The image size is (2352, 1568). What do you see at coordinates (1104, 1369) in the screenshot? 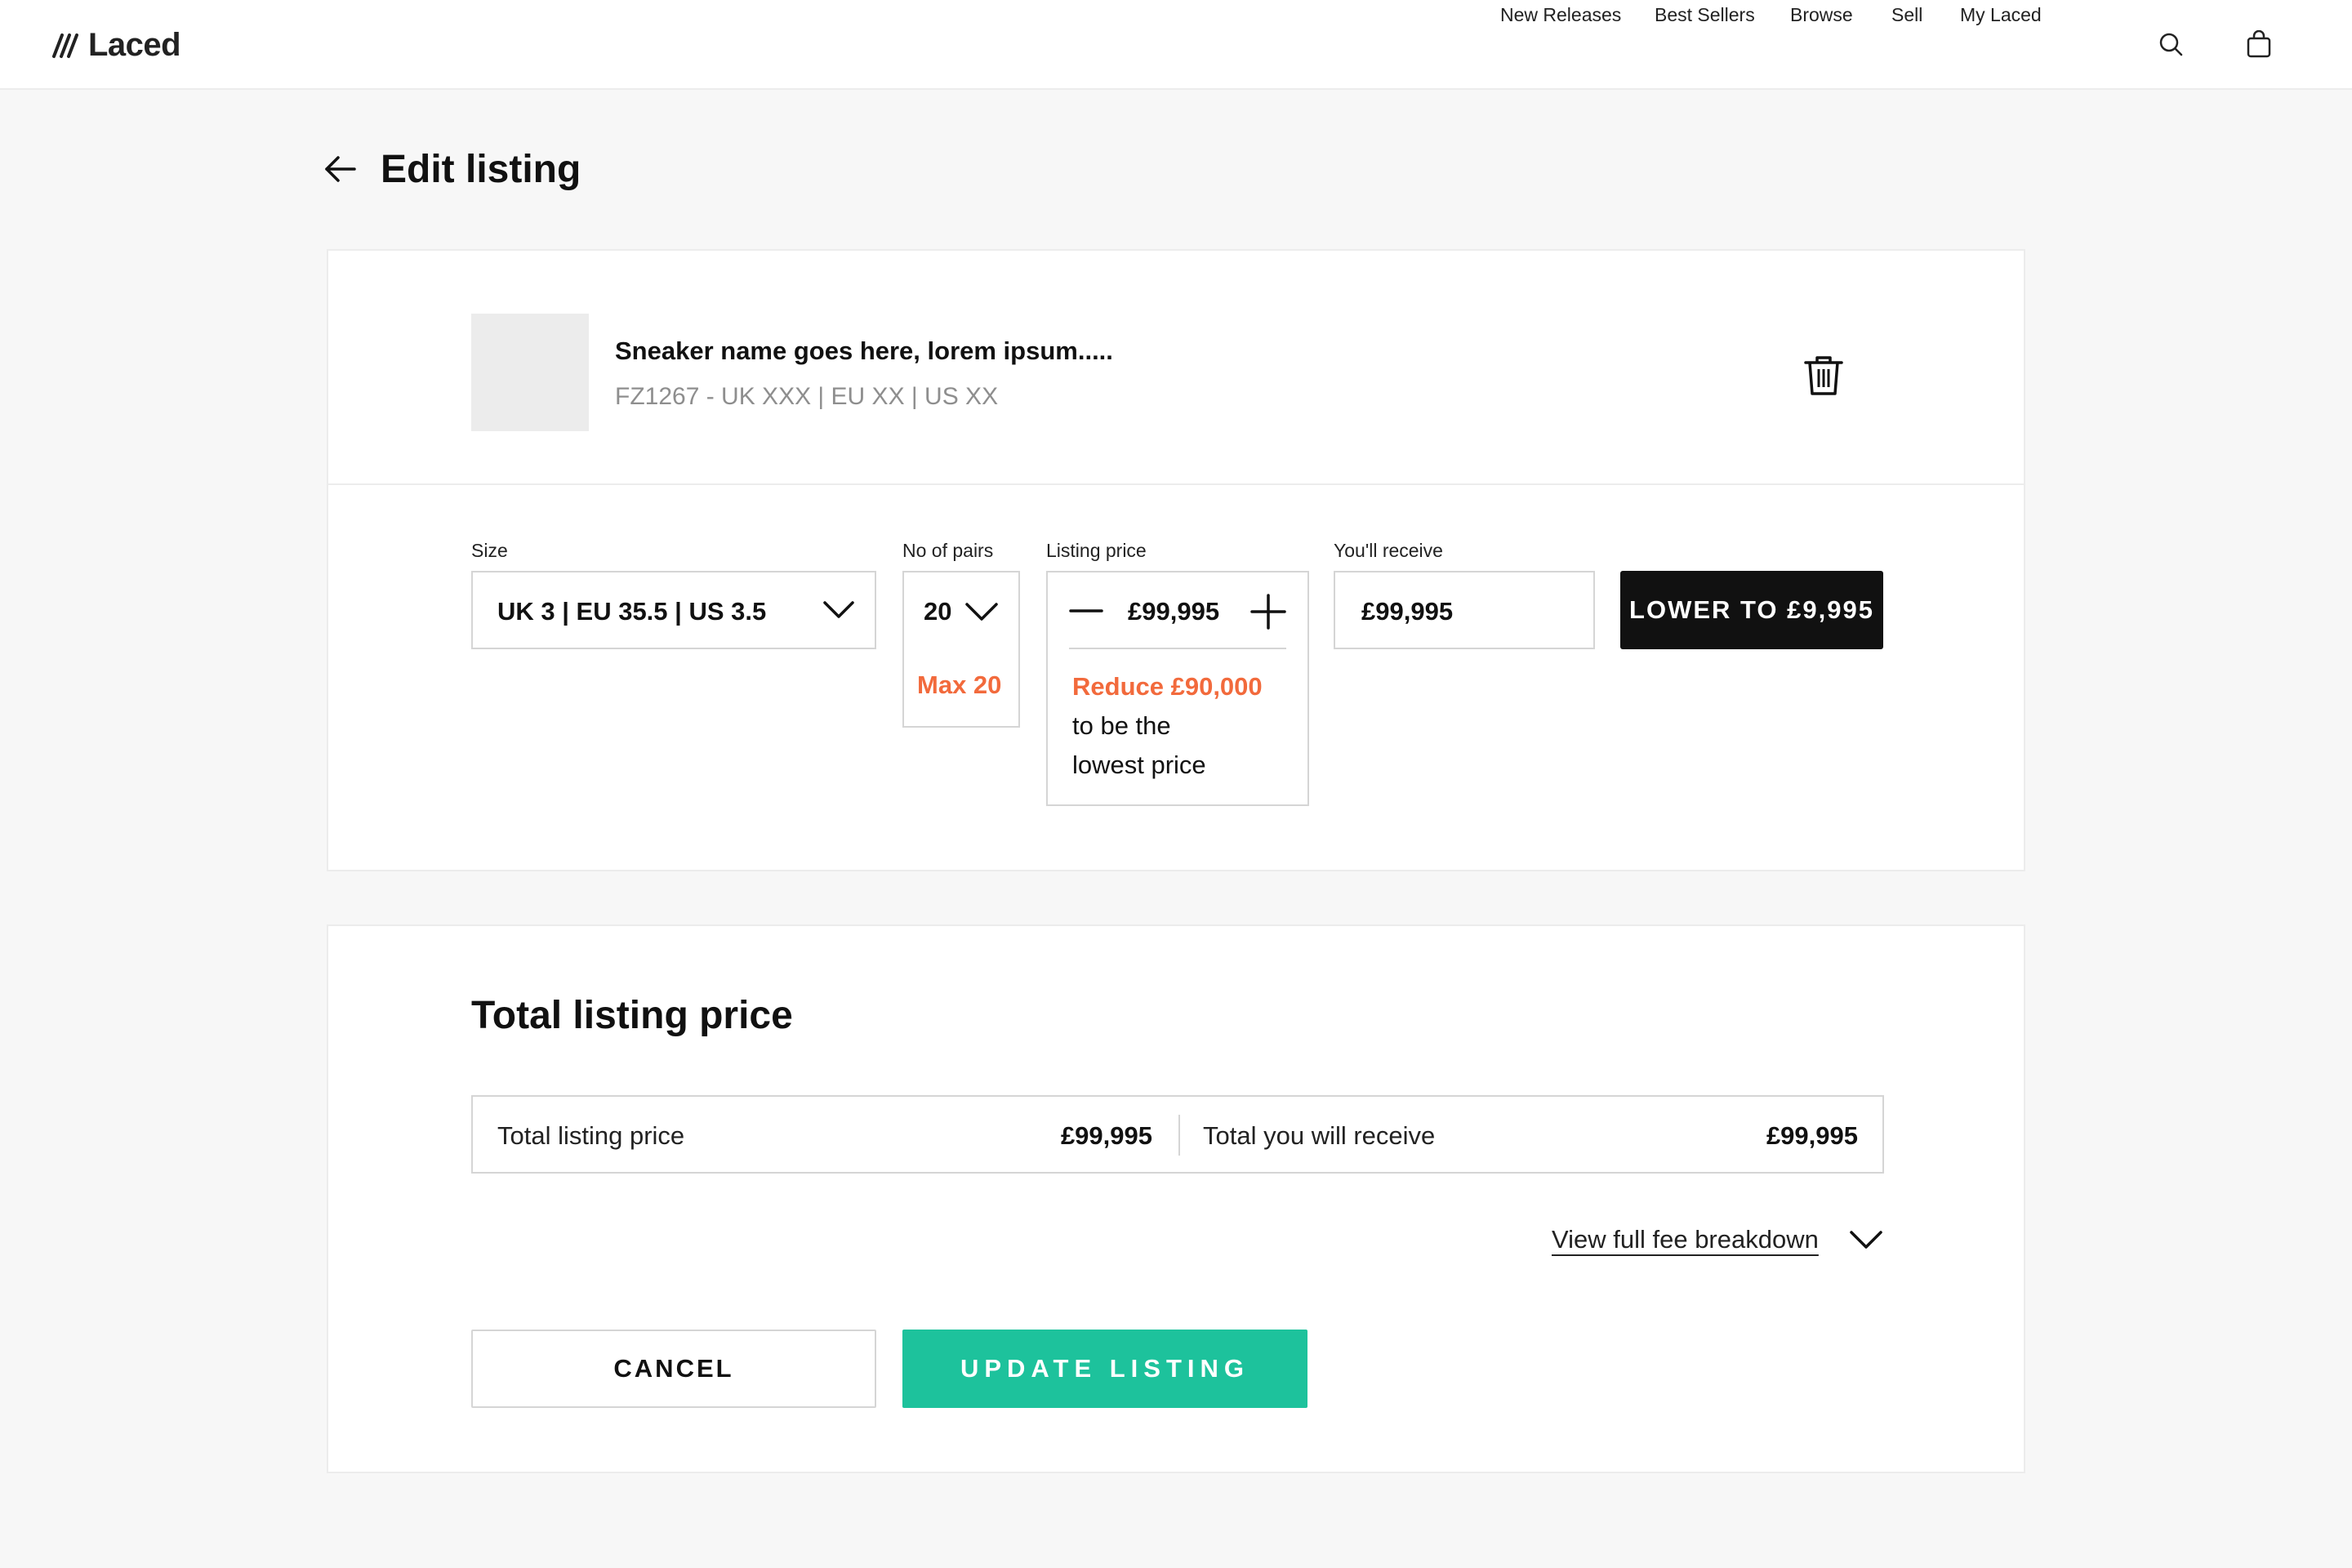
I see `update-listing-button: UPDATE LISTING` at bounding box center [1104, 1369].